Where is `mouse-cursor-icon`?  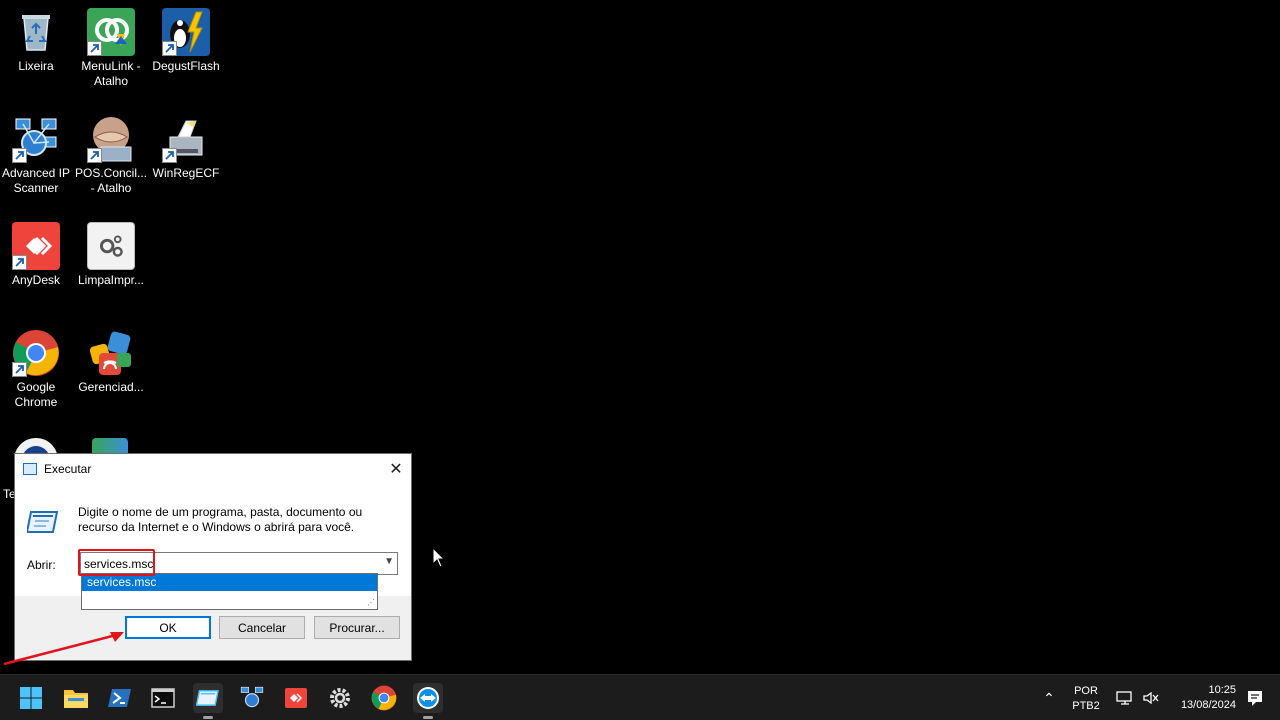 mouse-cursor-icon is located at coordinates (439, 557).